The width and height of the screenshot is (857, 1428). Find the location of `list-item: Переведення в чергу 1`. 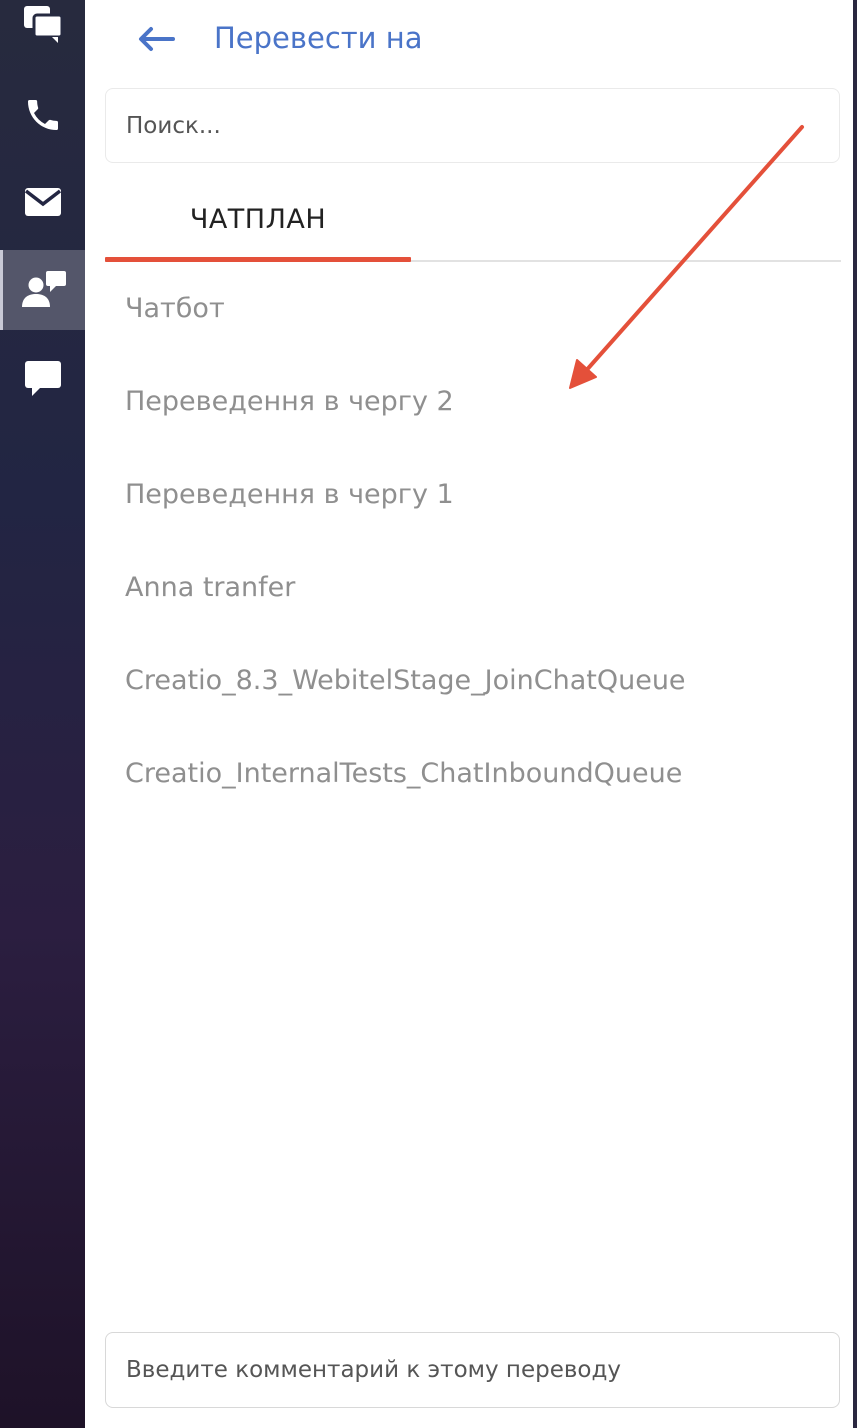

list-item: Переведення в чергу 1 is located at coordinates (465, 494).